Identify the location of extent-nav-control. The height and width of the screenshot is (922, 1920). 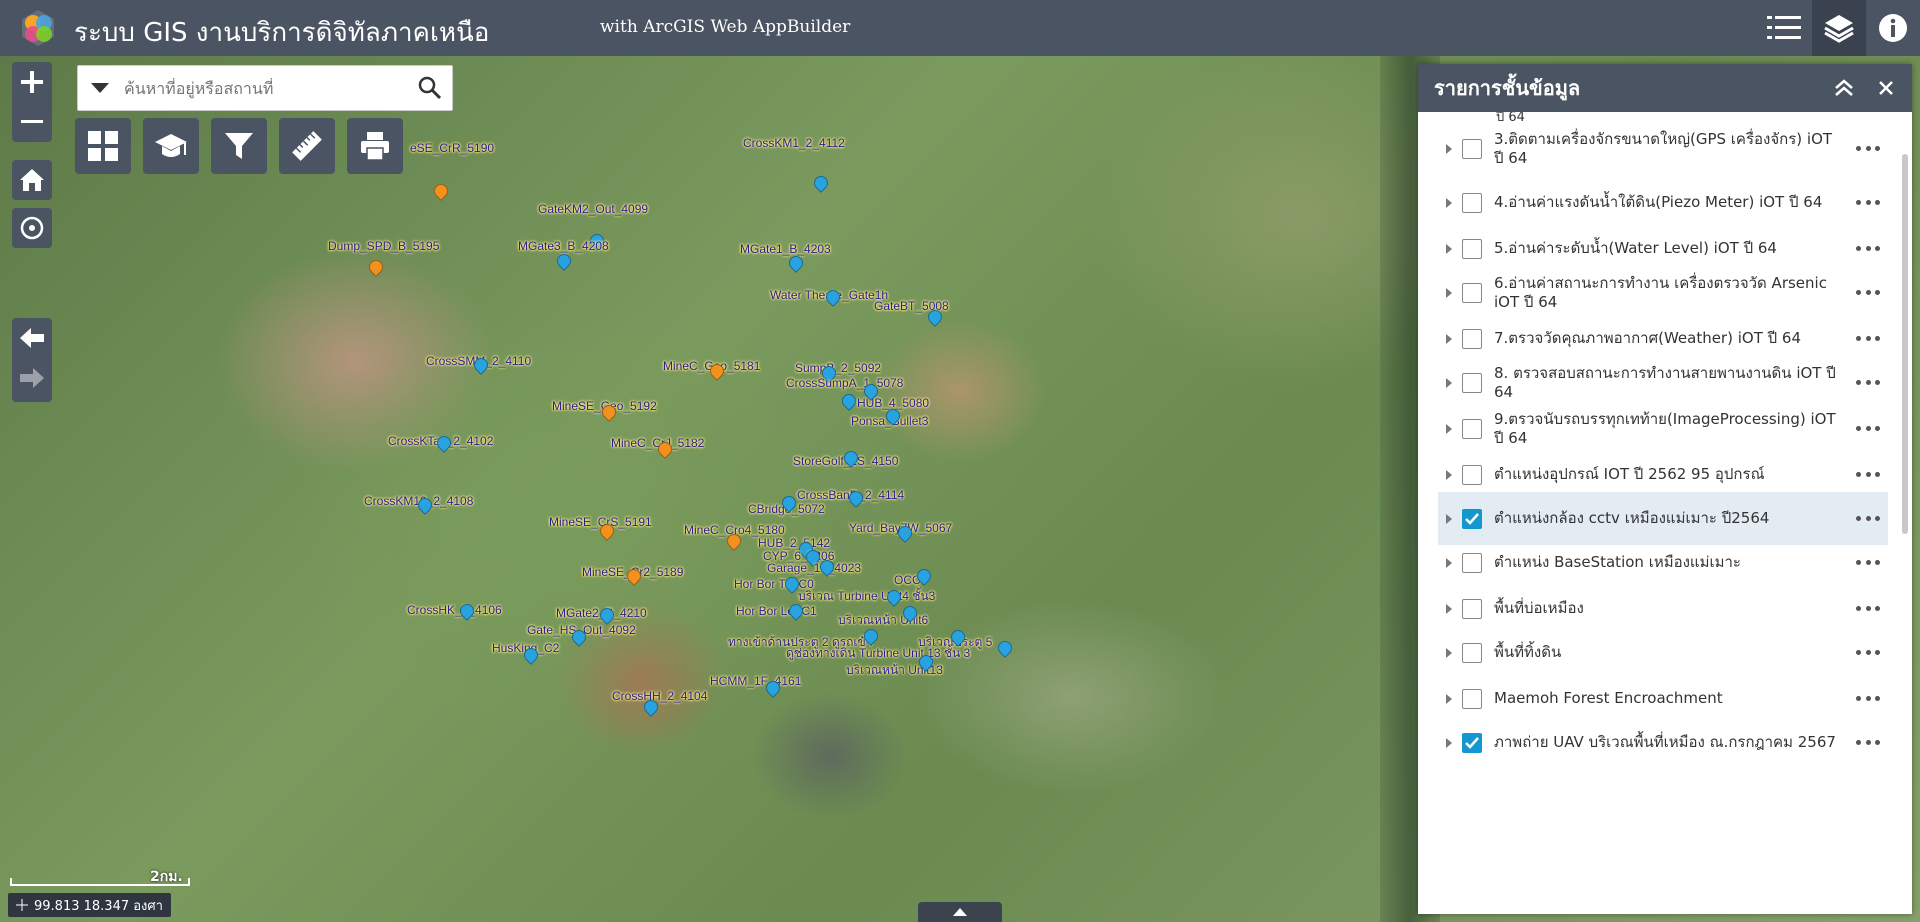
(32, 360).